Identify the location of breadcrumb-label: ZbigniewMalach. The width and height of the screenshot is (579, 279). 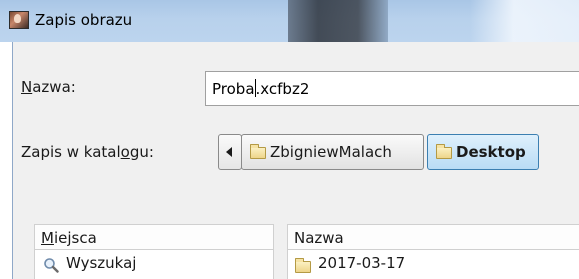
(331, 152).